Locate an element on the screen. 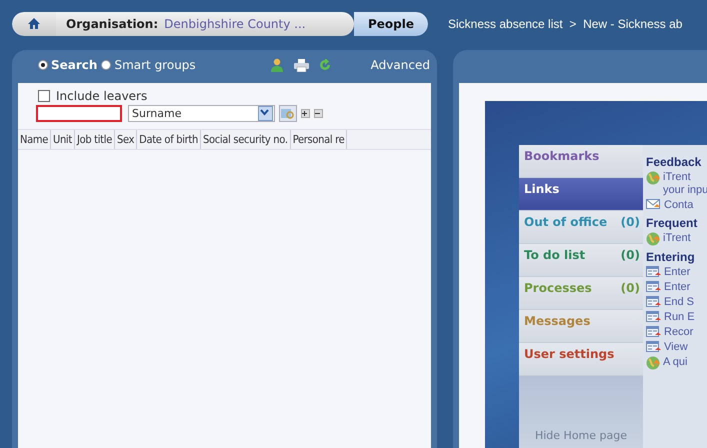 The image size is (707, 448). add-button is located at coordinates (305, 113).